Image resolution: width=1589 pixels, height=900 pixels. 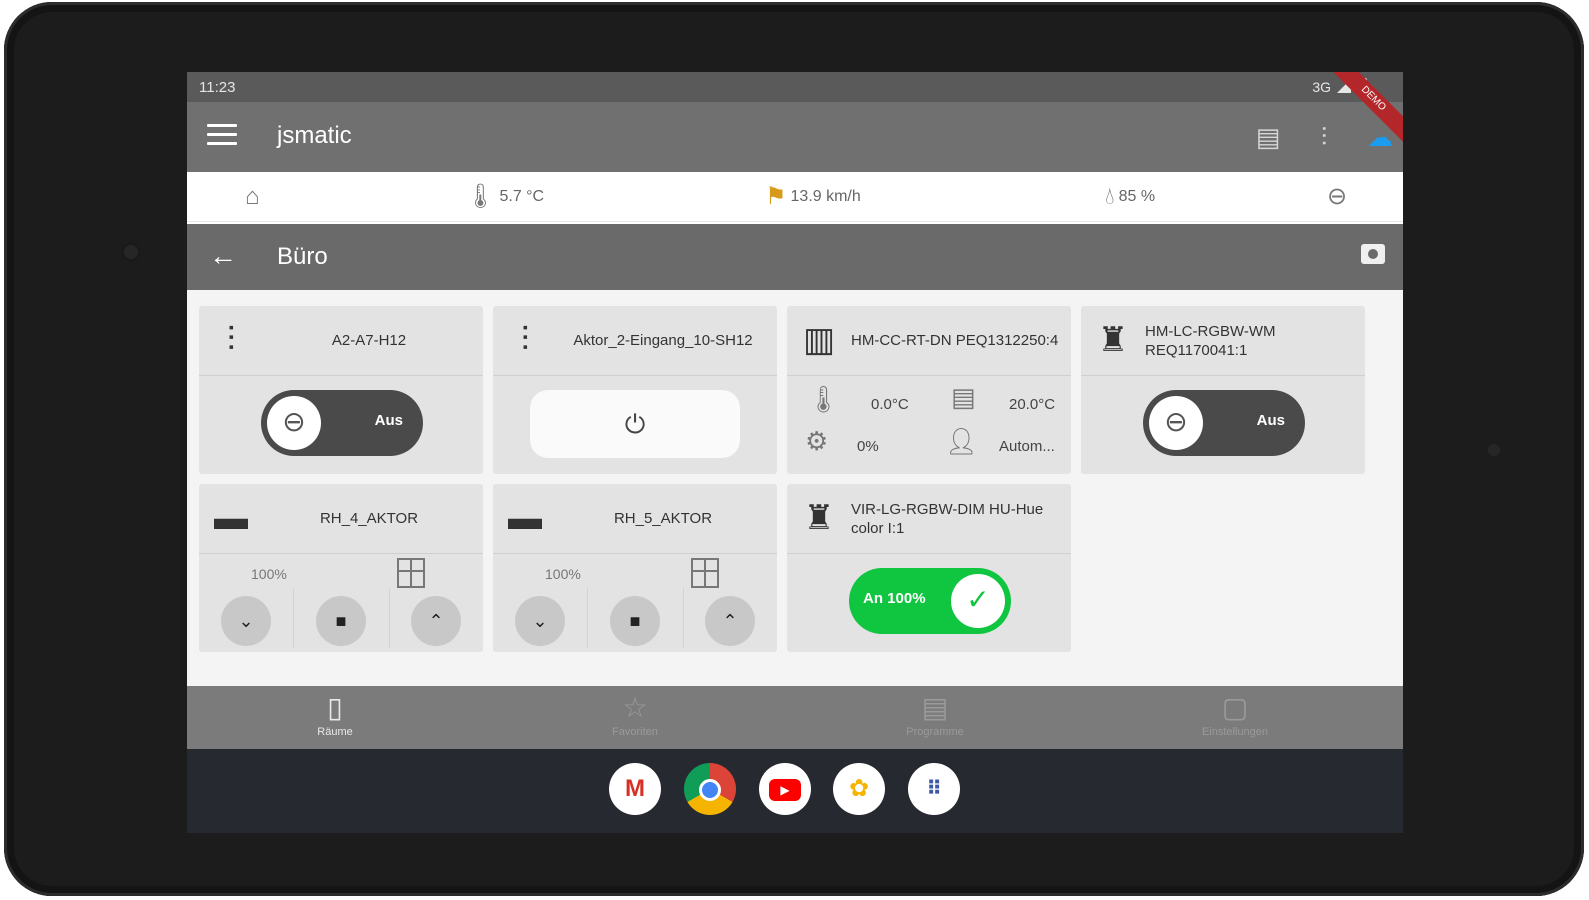 What do you see at coordinates (894, 598) in the screenshot?
I see `toggle-label: An 100%` at bounding box center [894, 598].